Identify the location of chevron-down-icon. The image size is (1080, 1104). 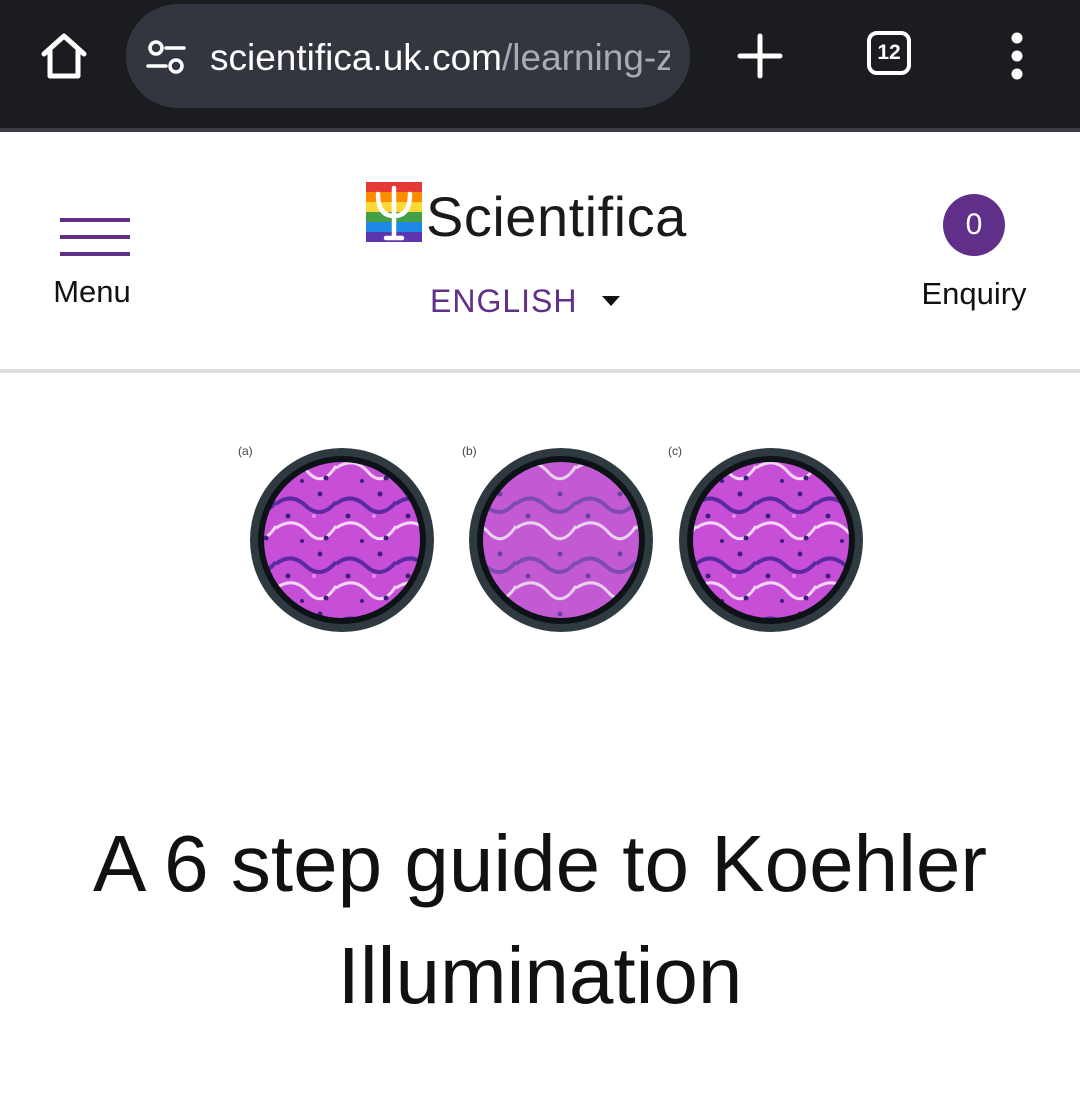
(611, 301).